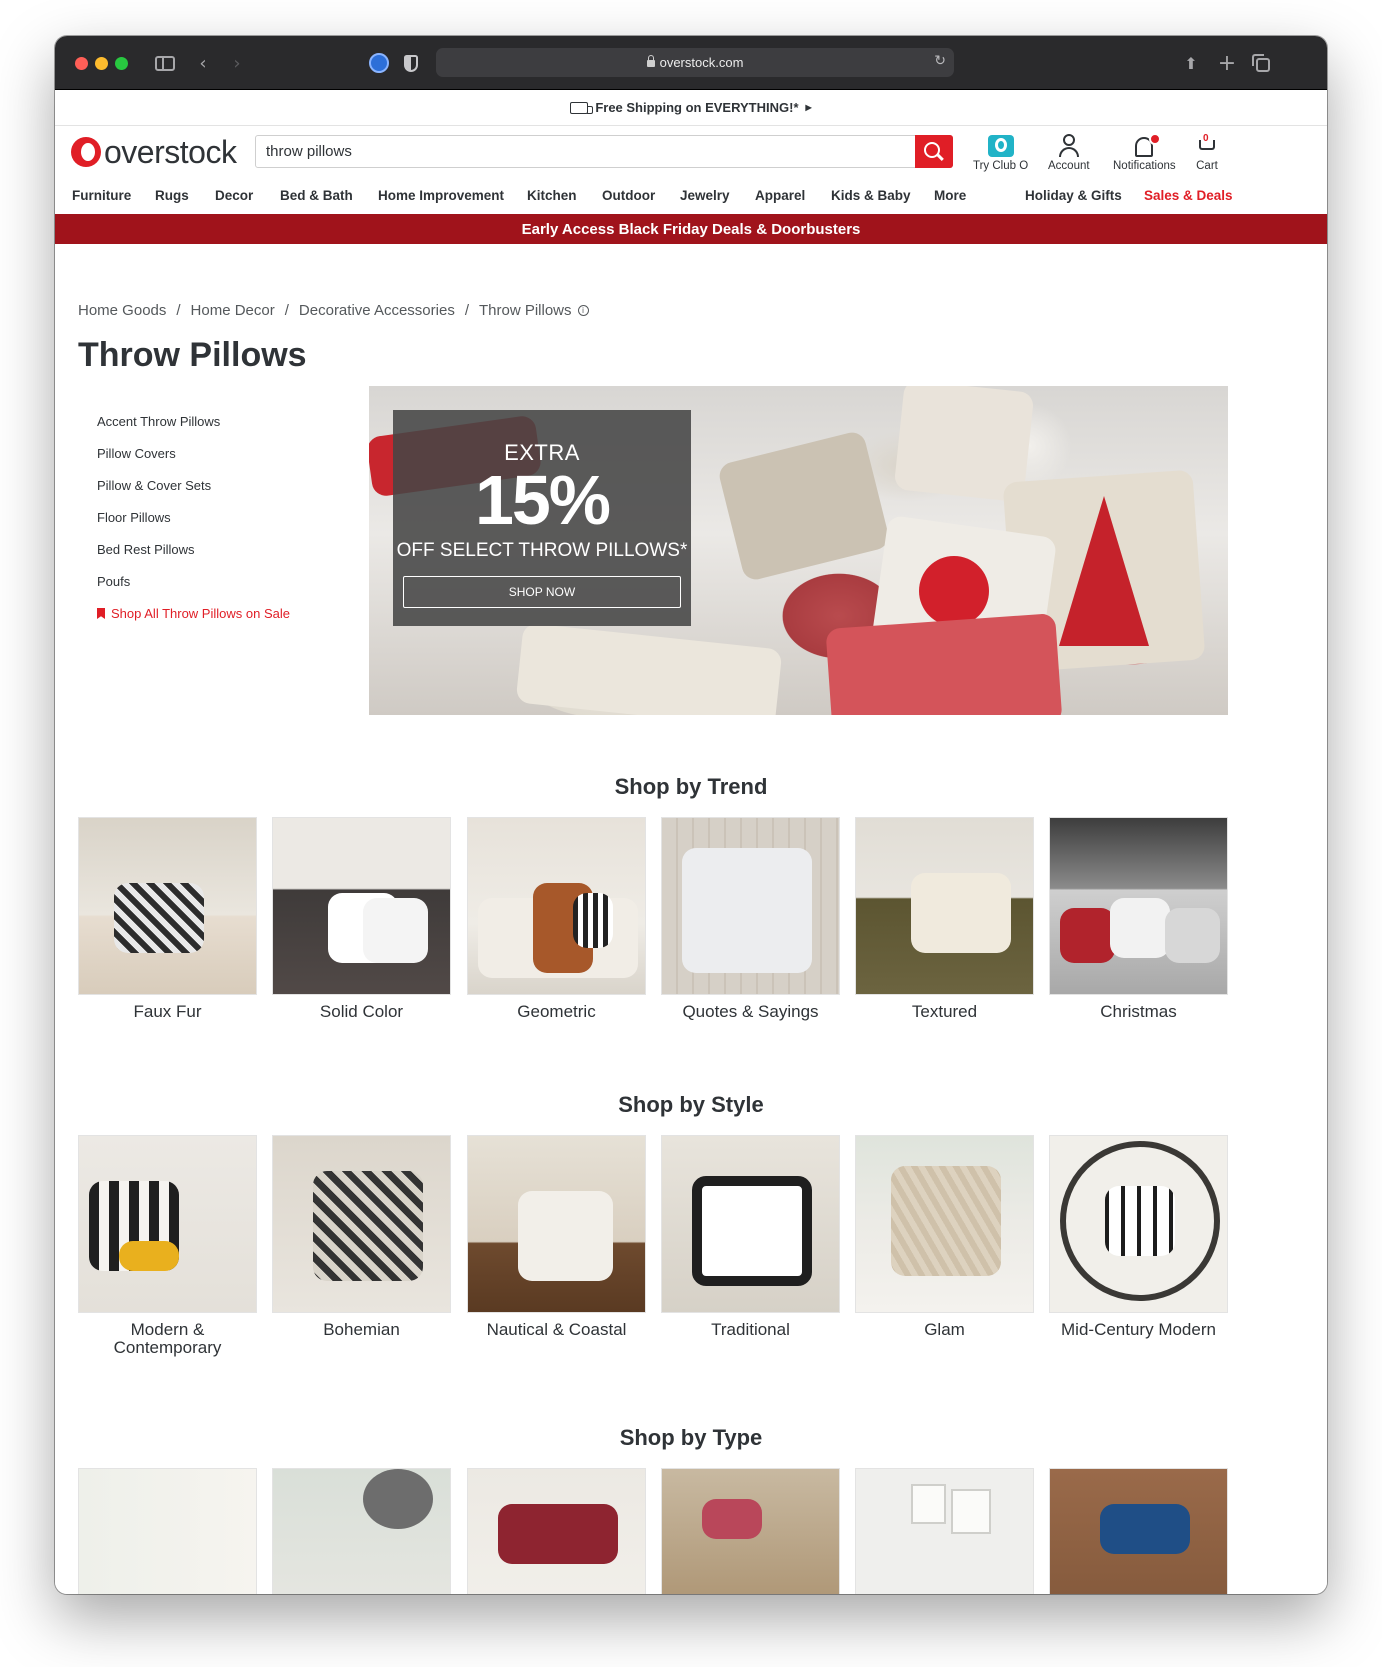 This screenshot has width=1382, height=1667. I want to click on breadcrumb-home-decor: Home Decor, so click(233, 310).